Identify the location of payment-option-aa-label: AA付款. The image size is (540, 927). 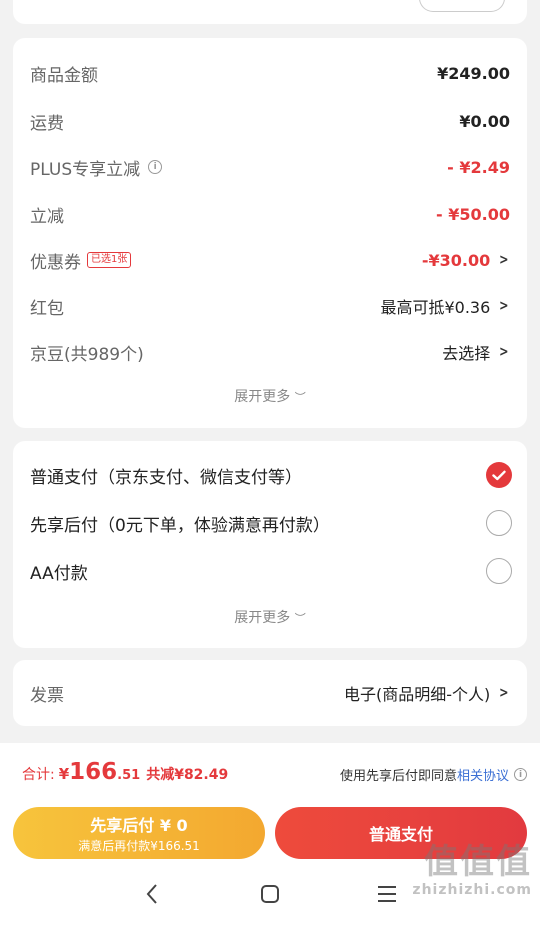
(59, 573).